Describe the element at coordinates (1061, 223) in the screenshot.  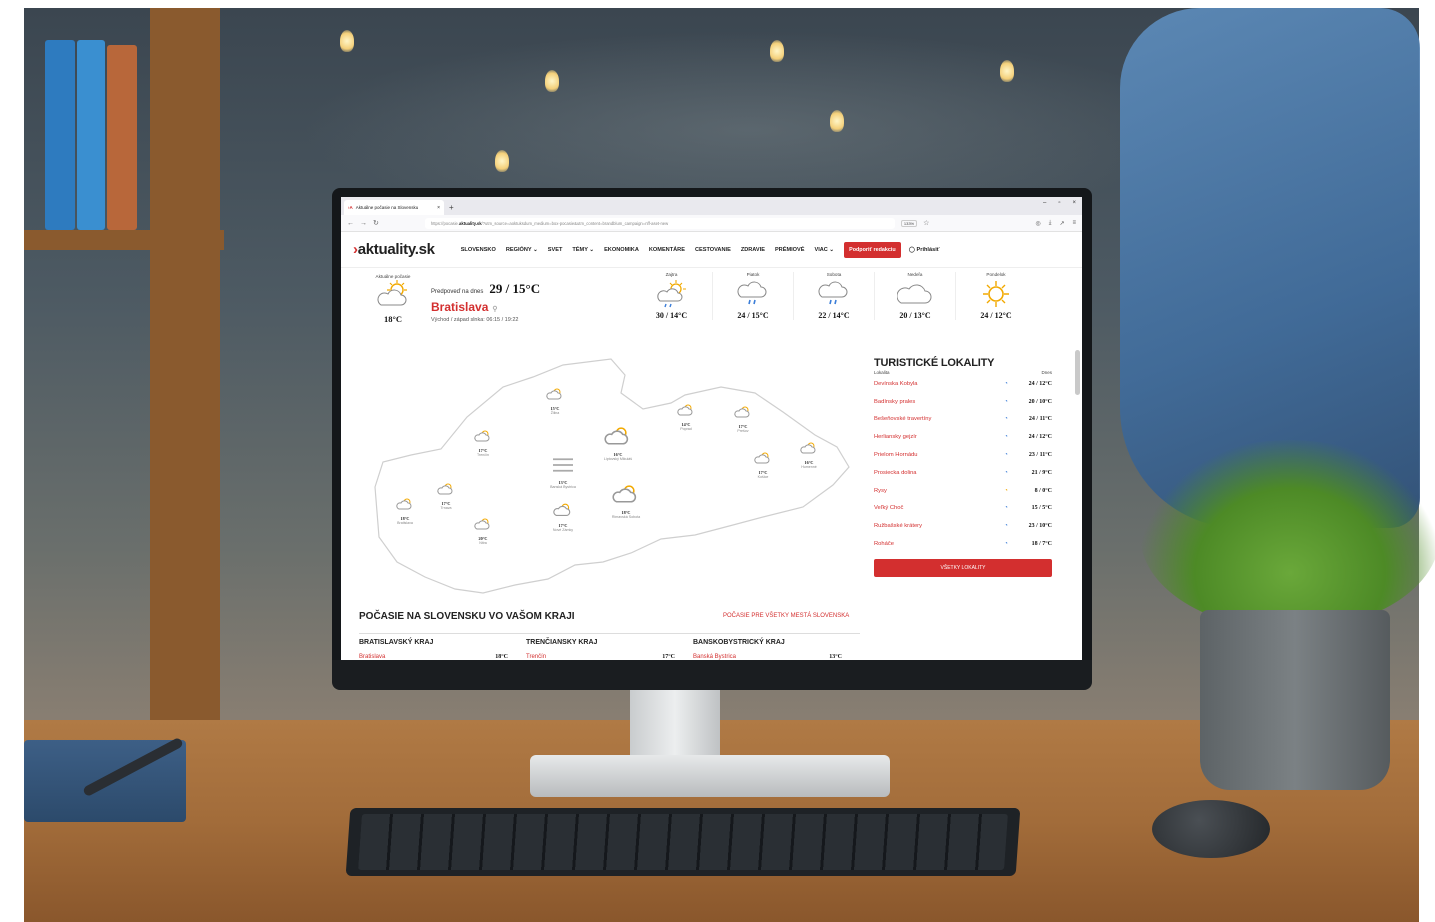
I see `extension-icon: ↗` at that location.